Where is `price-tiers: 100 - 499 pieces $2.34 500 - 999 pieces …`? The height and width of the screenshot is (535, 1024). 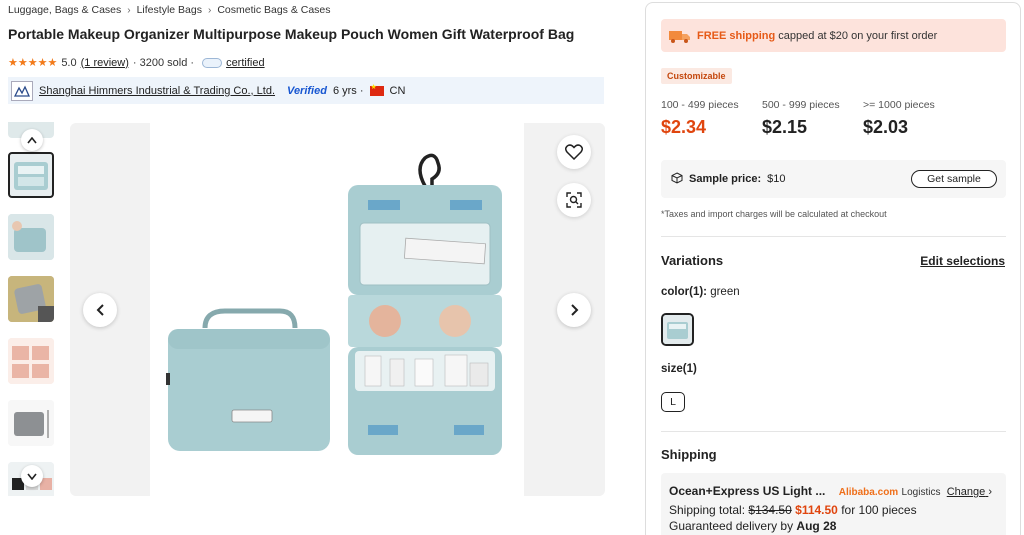 price-tiers: 100 - 499 pieces $2.34 500 - 999 pieces … is located at coordinates (833, 118).